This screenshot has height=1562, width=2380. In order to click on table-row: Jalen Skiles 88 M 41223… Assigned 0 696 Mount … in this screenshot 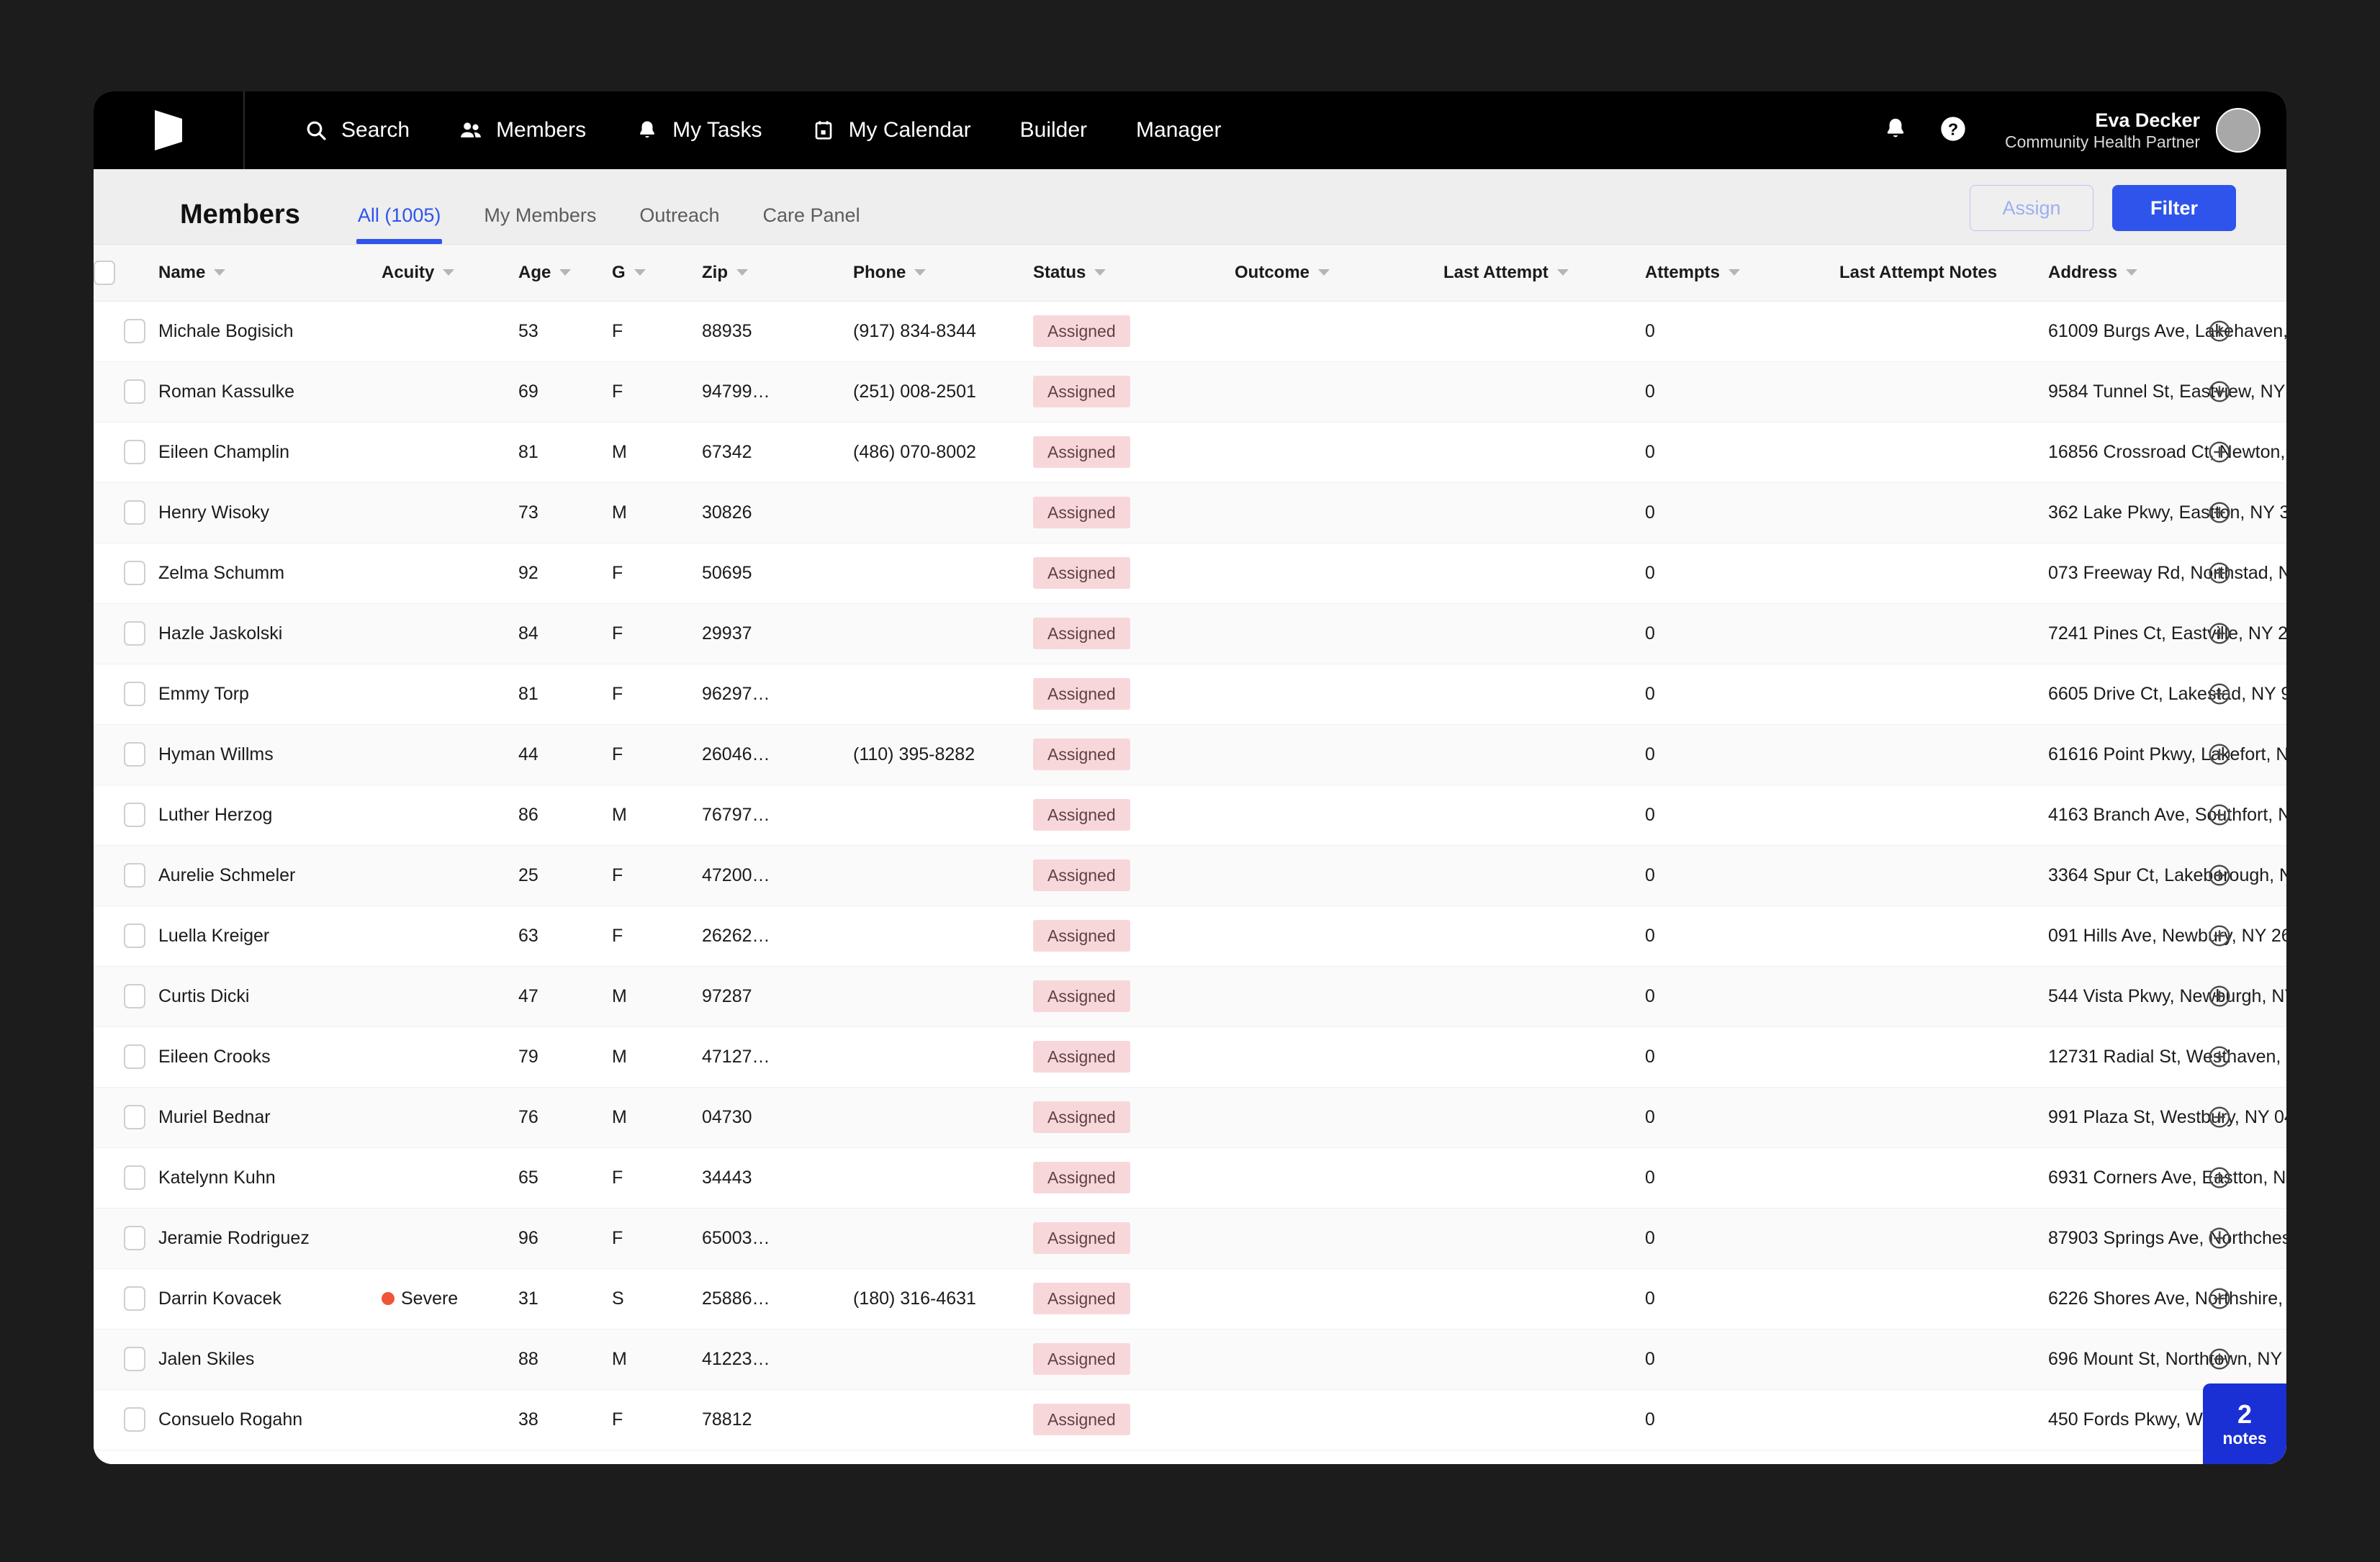, I will do `click(1190, 1359)`.